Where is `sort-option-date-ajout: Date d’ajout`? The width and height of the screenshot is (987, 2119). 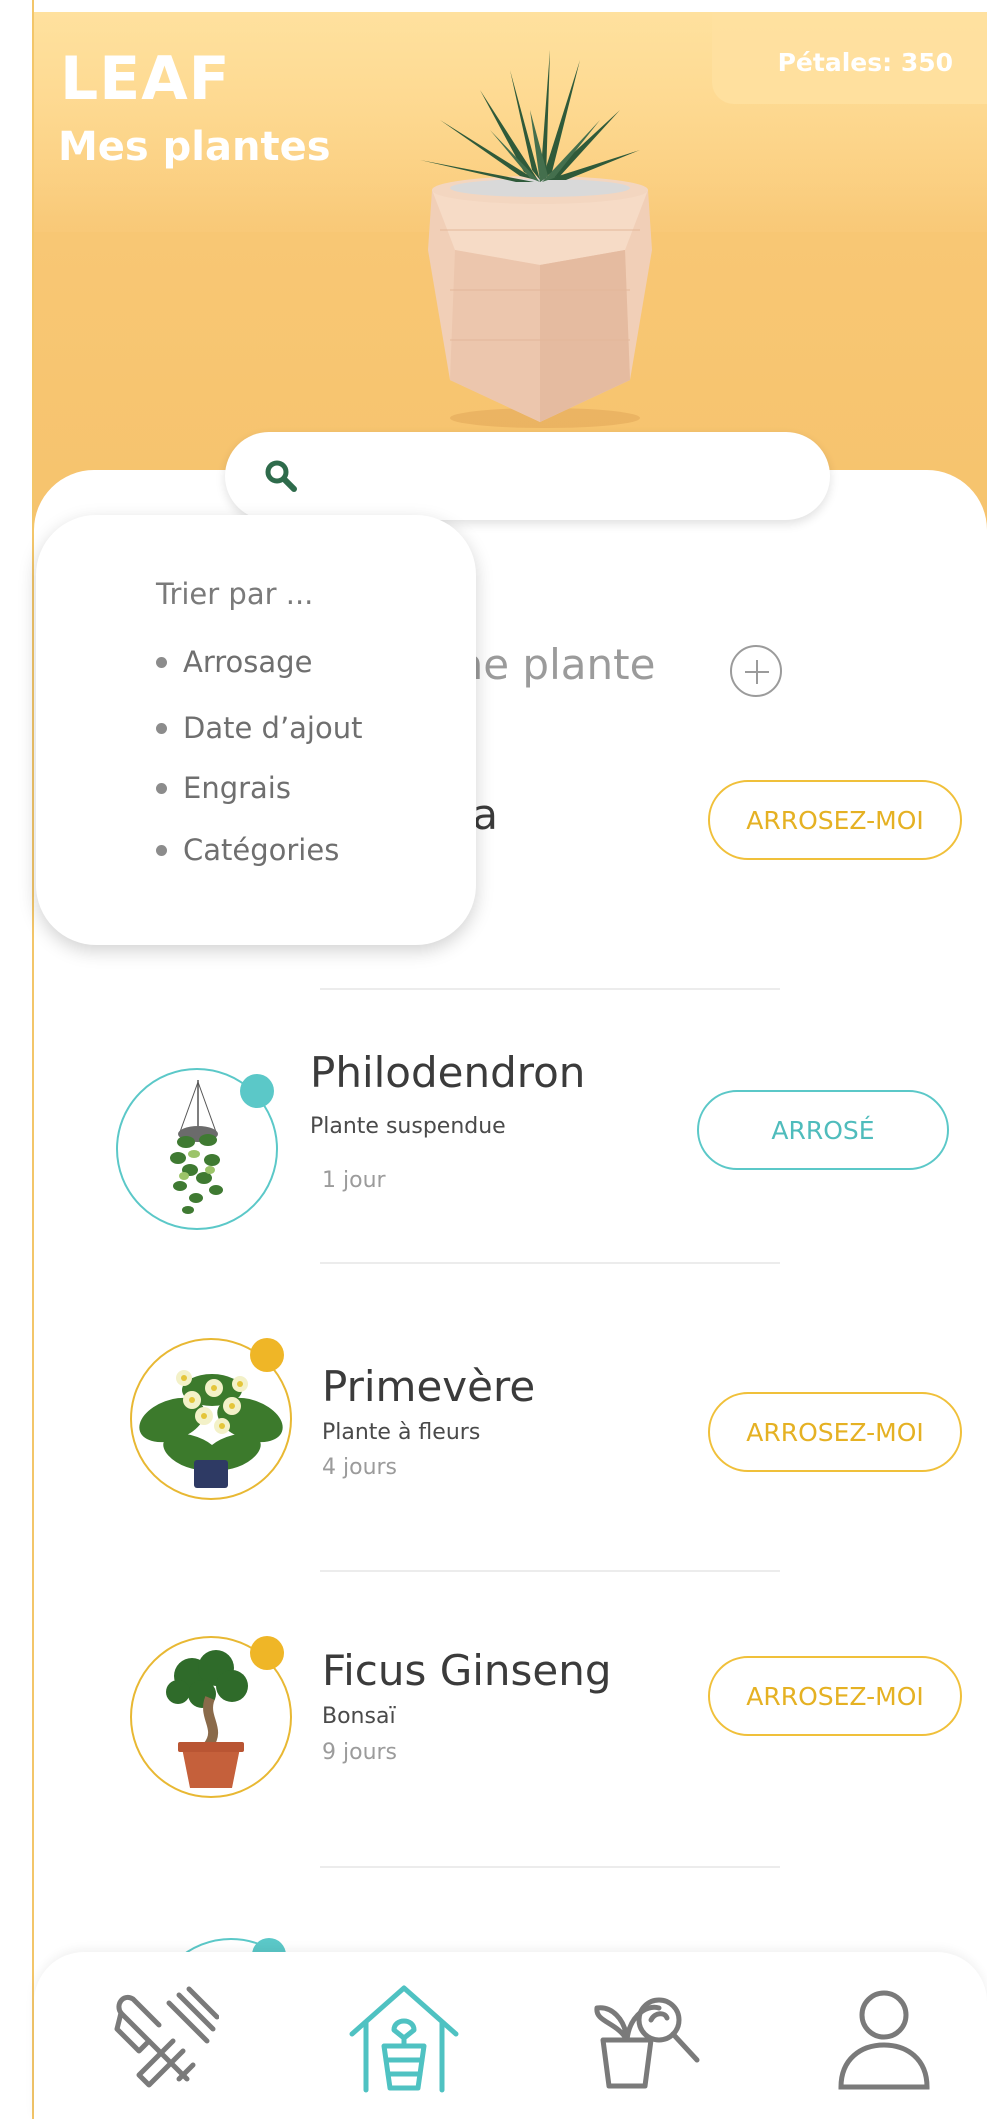 sort-option-date-ajout: Date d’ajout is located at coordinates (259, 728).